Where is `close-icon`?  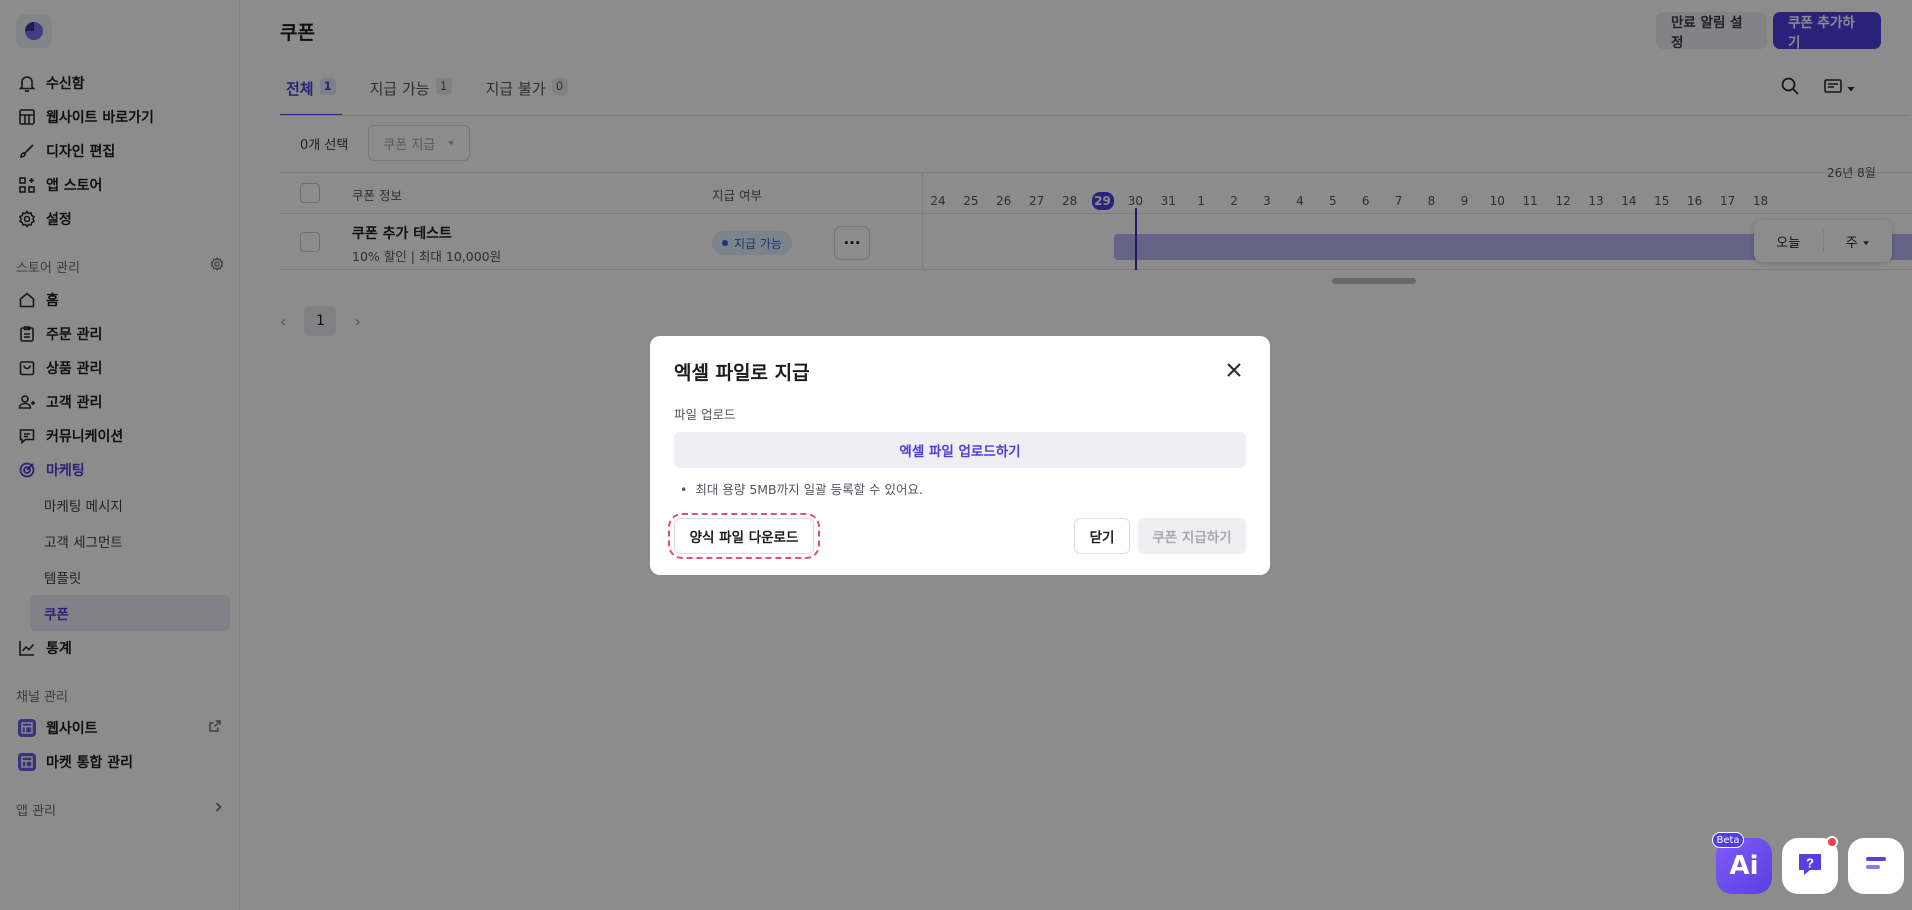
close-icon is located at coordinates (1234, 370).